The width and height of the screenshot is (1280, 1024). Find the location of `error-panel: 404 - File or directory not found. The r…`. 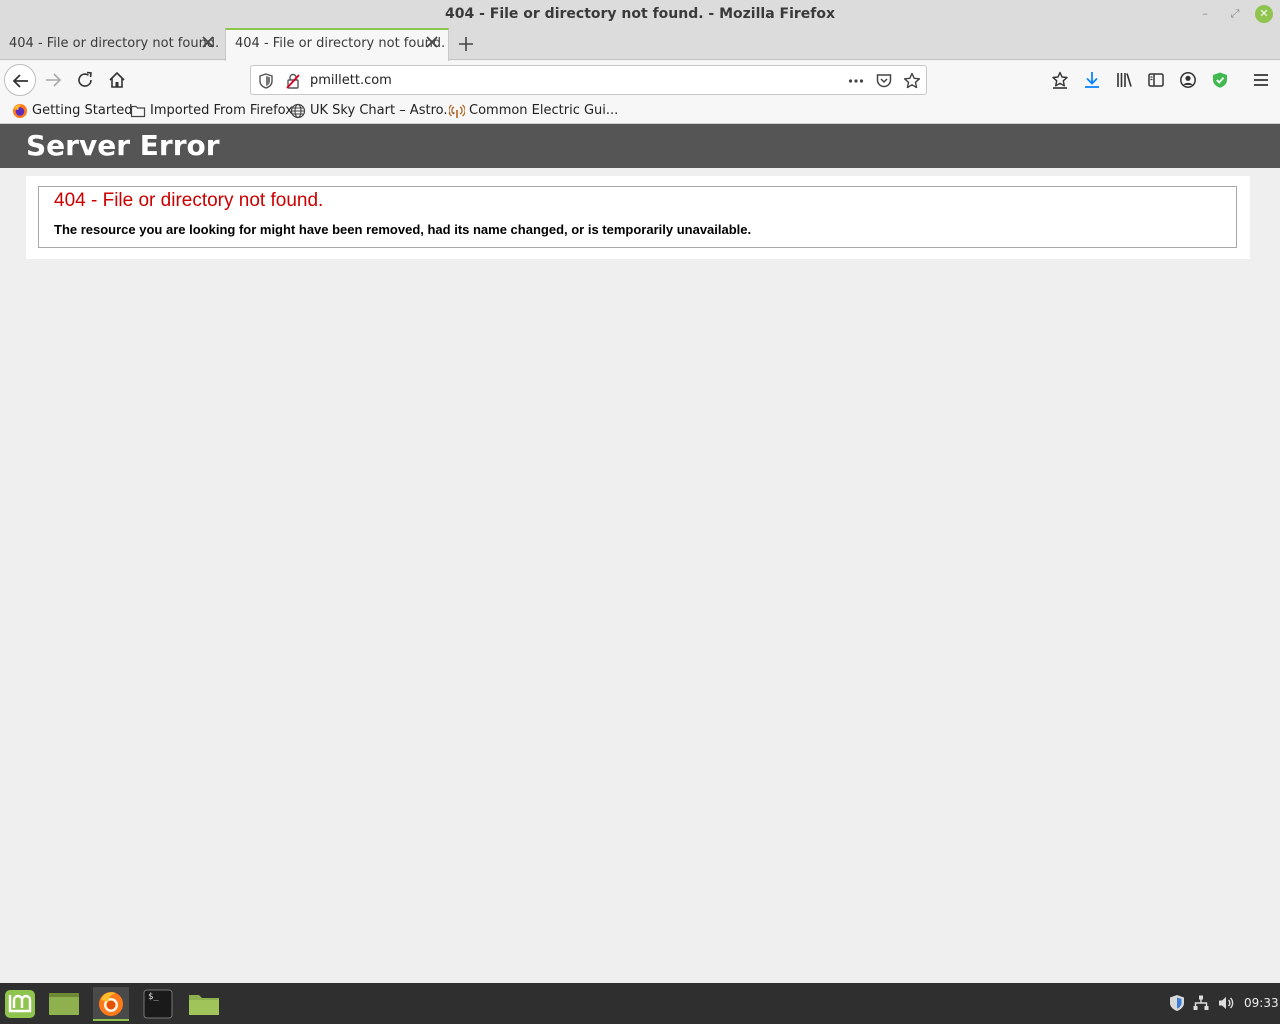

error-panel: 404 - File or directory not found. The r… is located at coordinates (638, 217).